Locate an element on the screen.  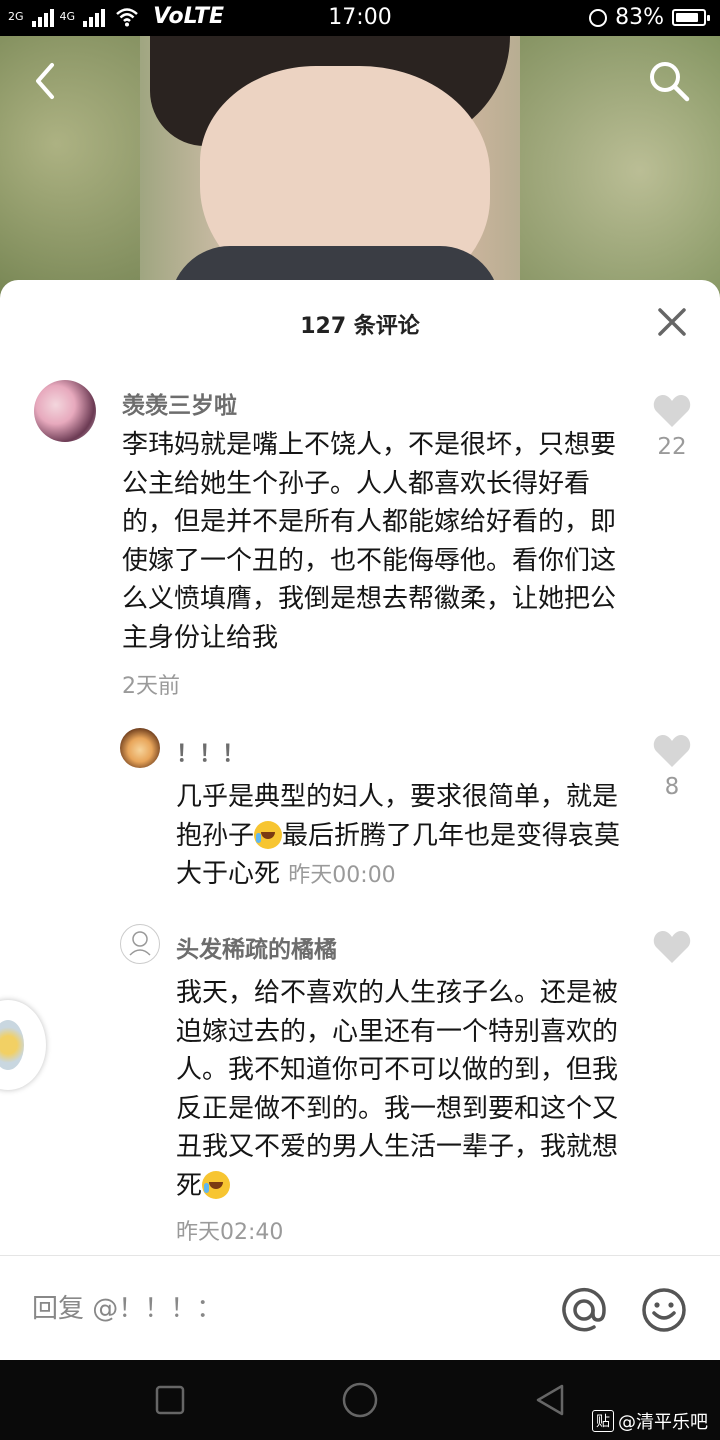
reply-time: 昨天00:00 is located at coordinates (342, 875).